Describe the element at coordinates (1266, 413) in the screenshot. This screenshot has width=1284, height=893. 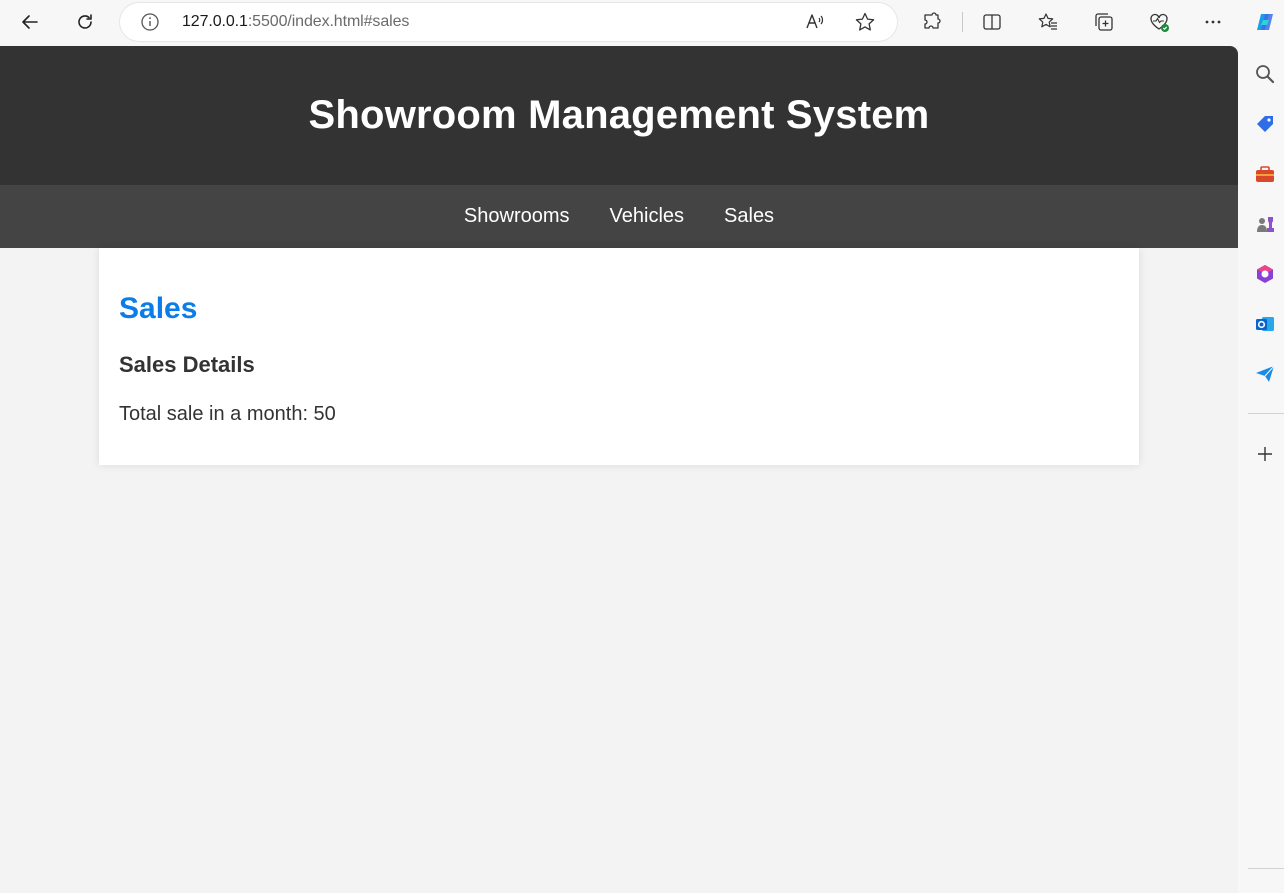
I see `sidebar-divider` at that location.